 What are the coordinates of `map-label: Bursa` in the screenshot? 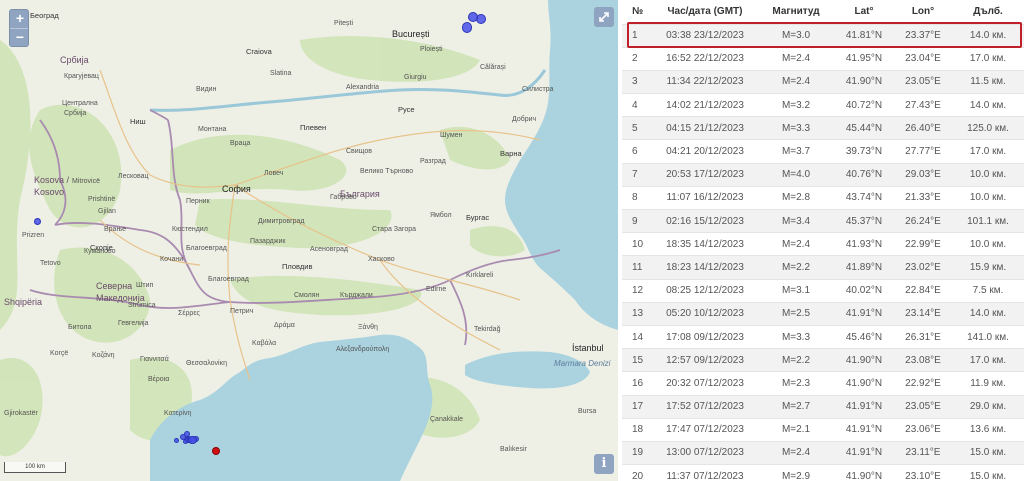 It's located at (587, 411).